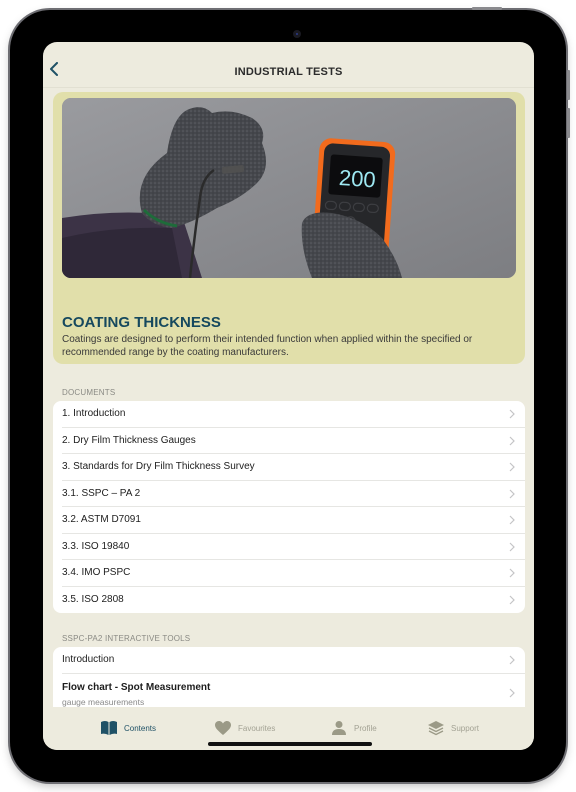  What do you see at coordinates (88, 659) in the screenshot?
I see `tool-item-label: Introduction` at bounding box center [88, 659].